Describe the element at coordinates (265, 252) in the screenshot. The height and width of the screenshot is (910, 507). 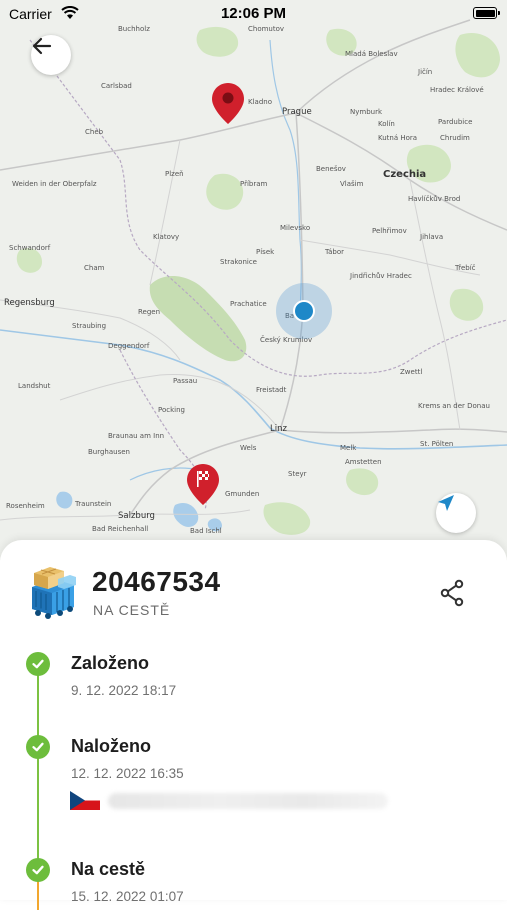
I see `map-label: Písek` at that location.